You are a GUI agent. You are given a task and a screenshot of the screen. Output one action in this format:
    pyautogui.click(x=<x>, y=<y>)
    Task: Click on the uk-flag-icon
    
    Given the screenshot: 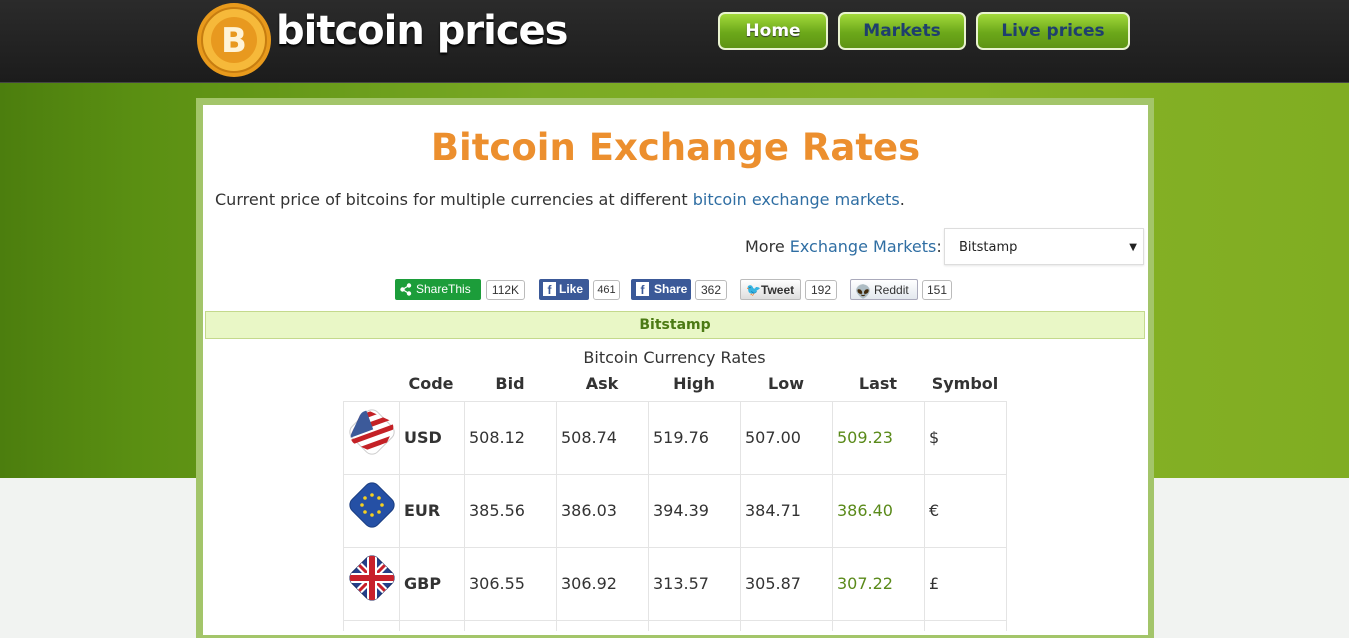 What is the action you would take?
    pyautogui.click(x=372, y=578)
    